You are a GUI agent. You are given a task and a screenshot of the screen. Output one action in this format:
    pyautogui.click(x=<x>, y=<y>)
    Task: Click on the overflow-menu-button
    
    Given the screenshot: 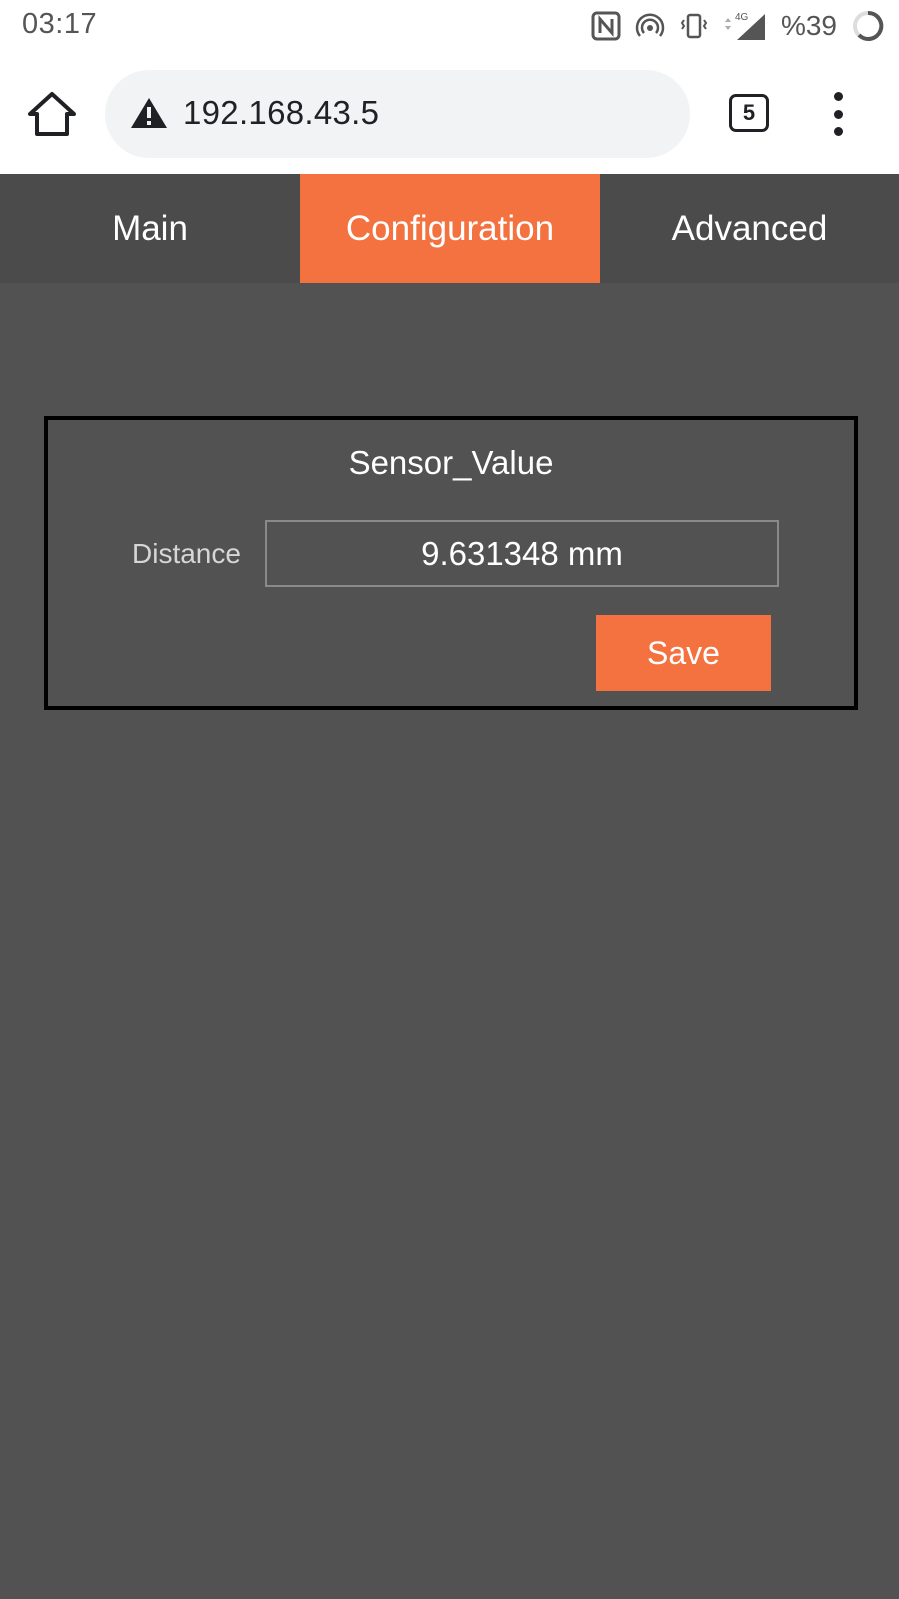 What is the action you would take?
    pyautogui.click(x=838, y=114)
    